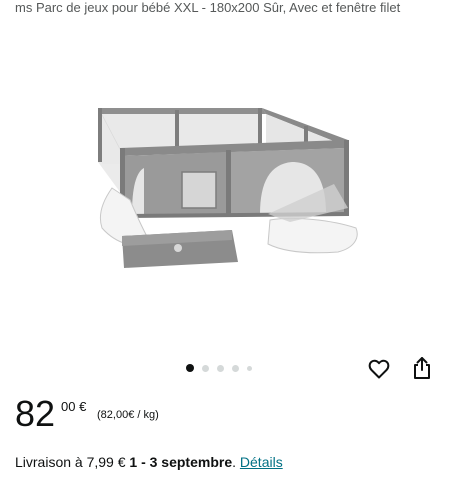  Describe the element at coordinates (181, 462) in the screenshot. I see `delivery-dates: 1 - 3 septembre` at that location.